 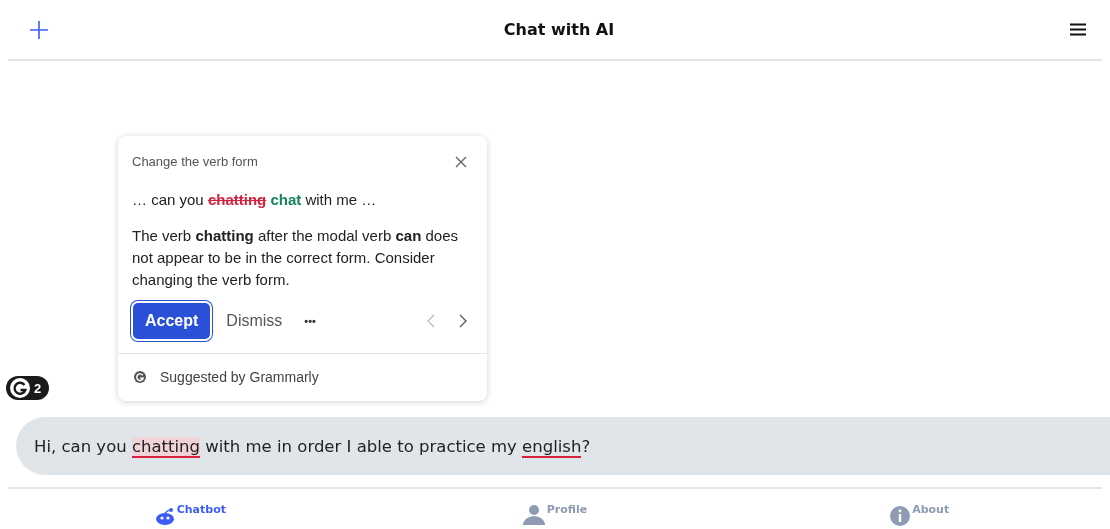 What do you see at coordinates (533, 515) in the screenshot?
I see `person-icon` at bounding box center [533, 515].